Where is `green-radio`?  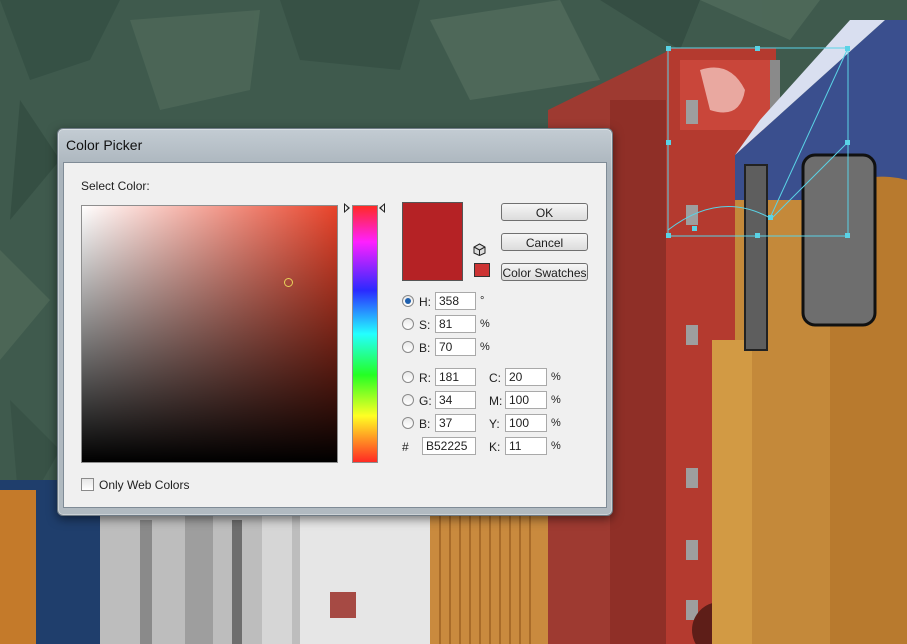 green-radio is located at coordinates (408, 400).